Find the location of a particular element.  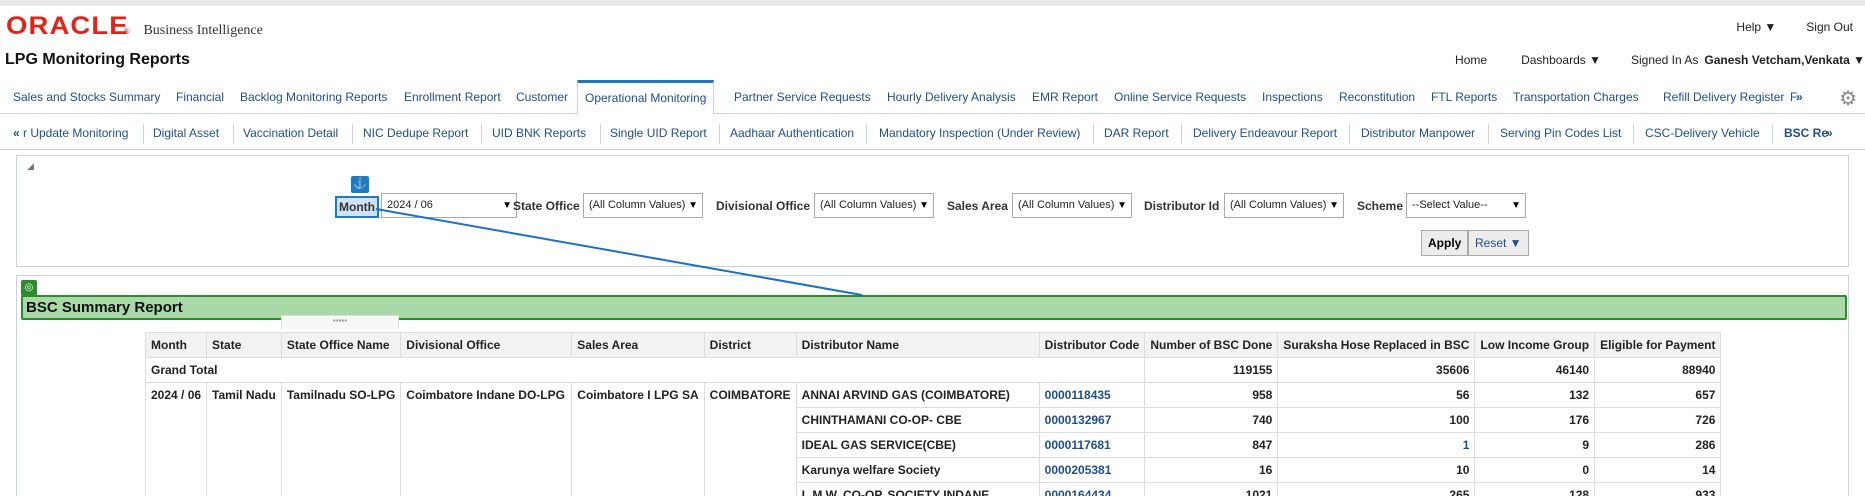

grand-total-label: Grand Total is located at coordinates (645, 370).